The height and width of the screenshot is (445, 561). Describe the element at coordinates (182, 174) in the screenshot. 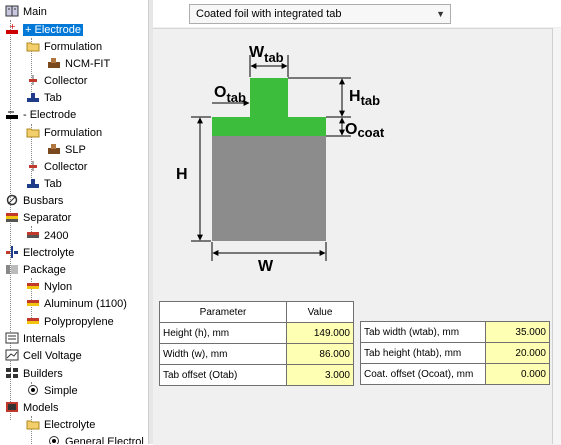

I see `h-label: H` at that location.